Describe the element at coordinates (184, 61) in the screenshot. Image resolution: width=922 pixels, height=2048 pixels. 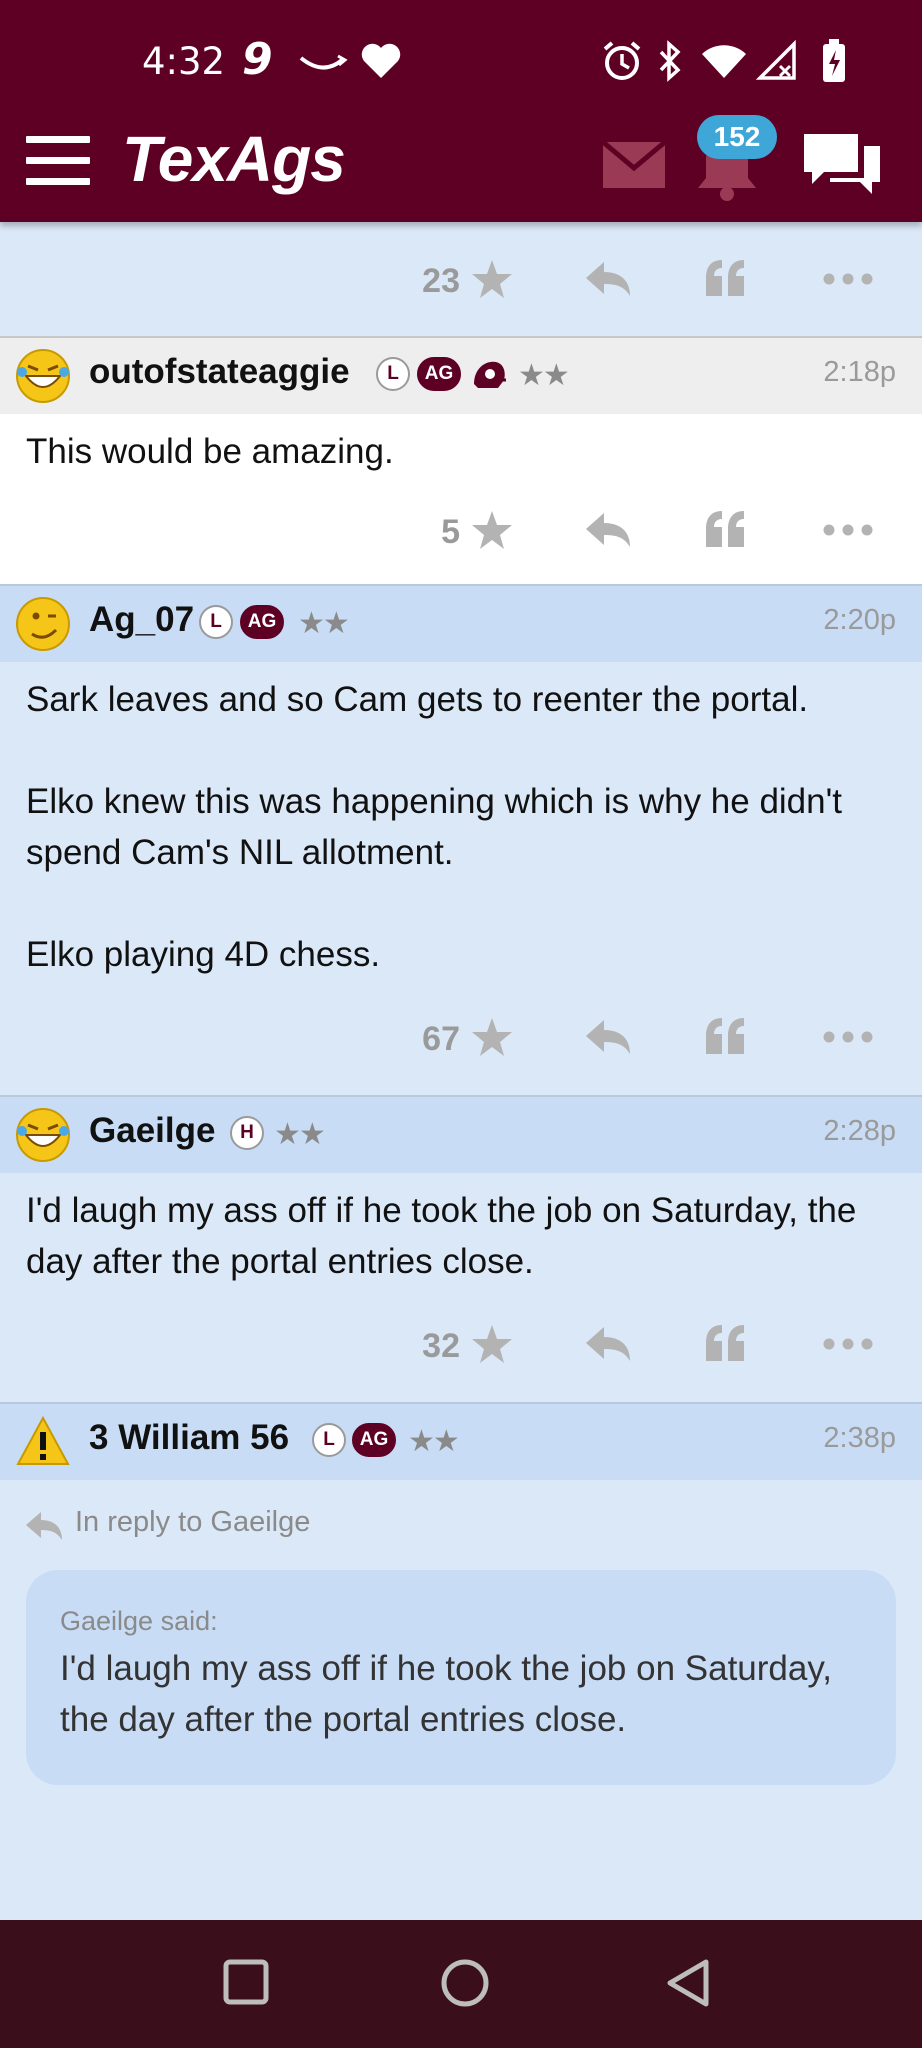
I see `status-time: 4:32` at that location.